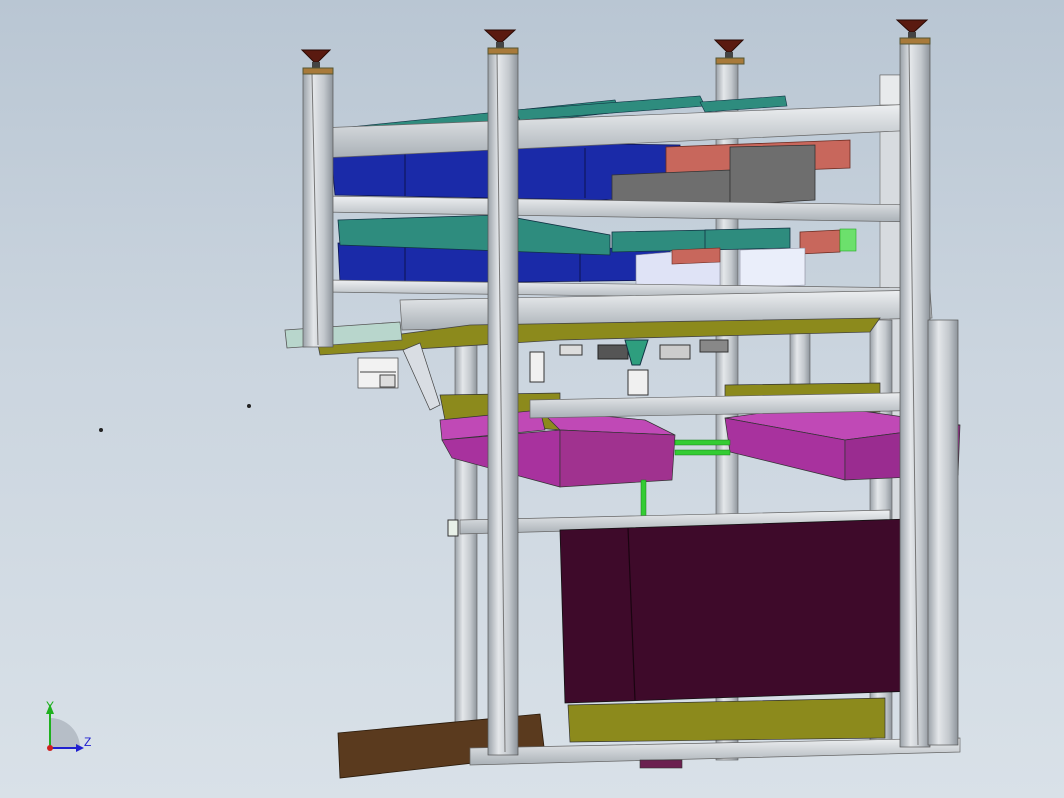 The width and height of the screenshot is (1064, 798). Describe the element at coordinates (80, 748) in the screenshot. I see `z-axis-arrow` at that location.